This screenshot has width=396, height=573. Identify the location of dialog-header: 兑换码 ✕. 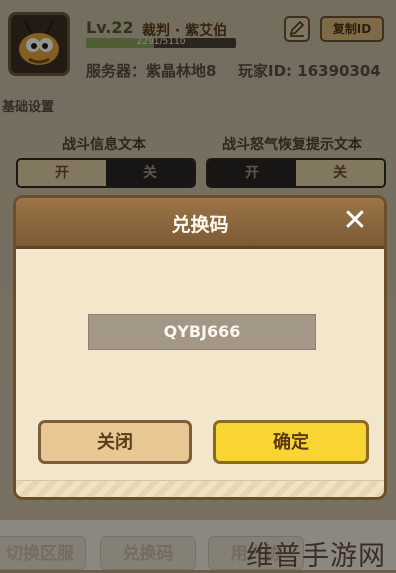
(200, 223).